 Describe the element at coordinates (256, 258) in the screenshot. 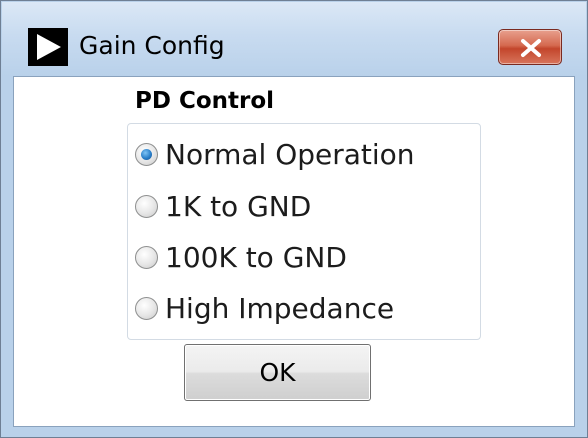

I see `radio-label: 100K to GND` at that location.